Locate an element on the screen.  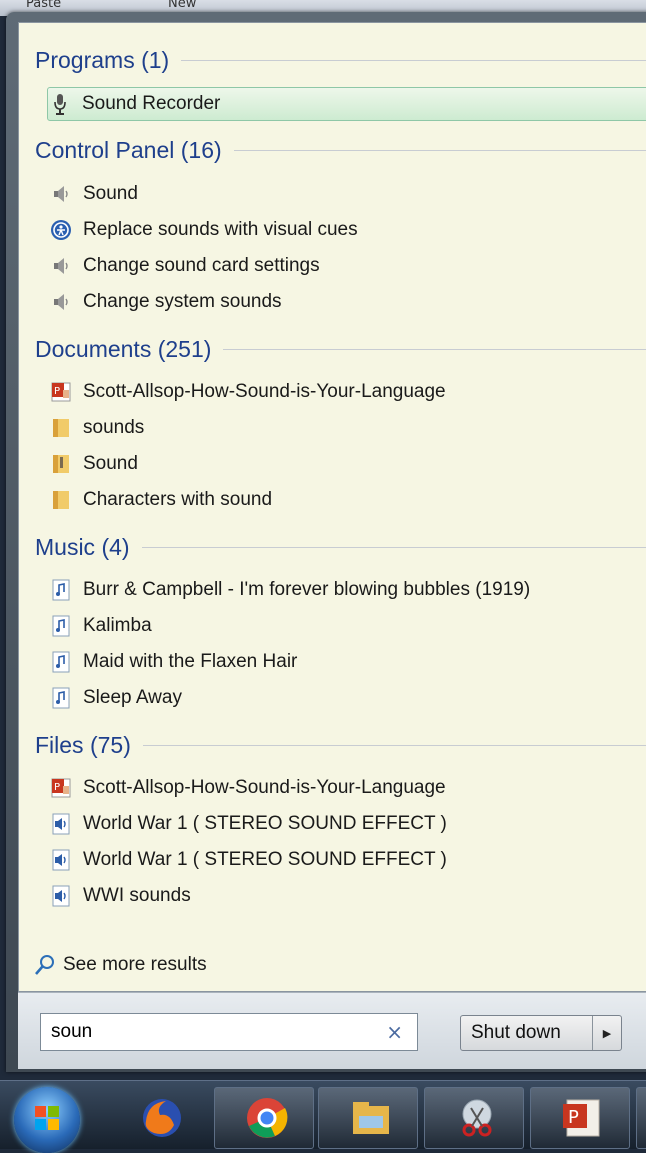
result-item-label: Sleep Away is located at coordinates (132, 697).